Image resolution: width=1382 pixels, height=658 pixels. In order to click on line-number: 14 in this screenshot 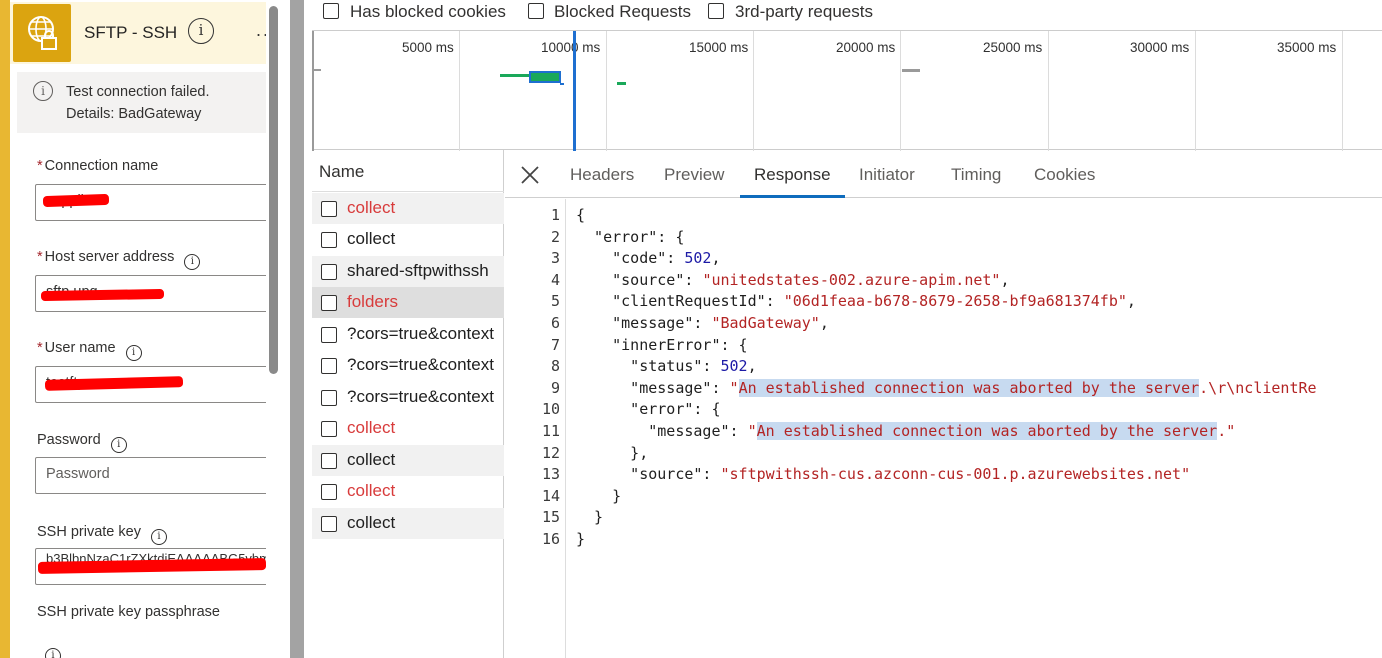, I will do `click(550, 495)`.